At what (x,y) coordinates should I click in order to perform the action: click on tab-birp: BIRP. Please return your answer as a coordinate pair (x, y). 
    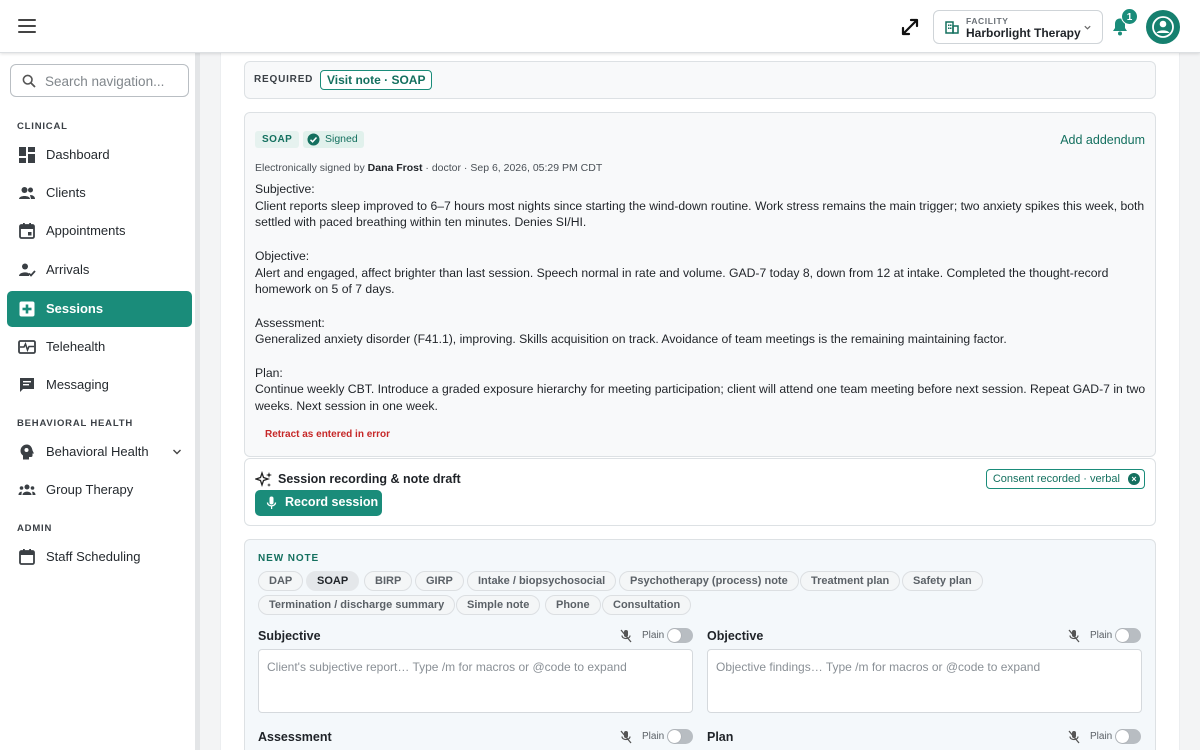
    Looking at the image, I should click on (388, 581).